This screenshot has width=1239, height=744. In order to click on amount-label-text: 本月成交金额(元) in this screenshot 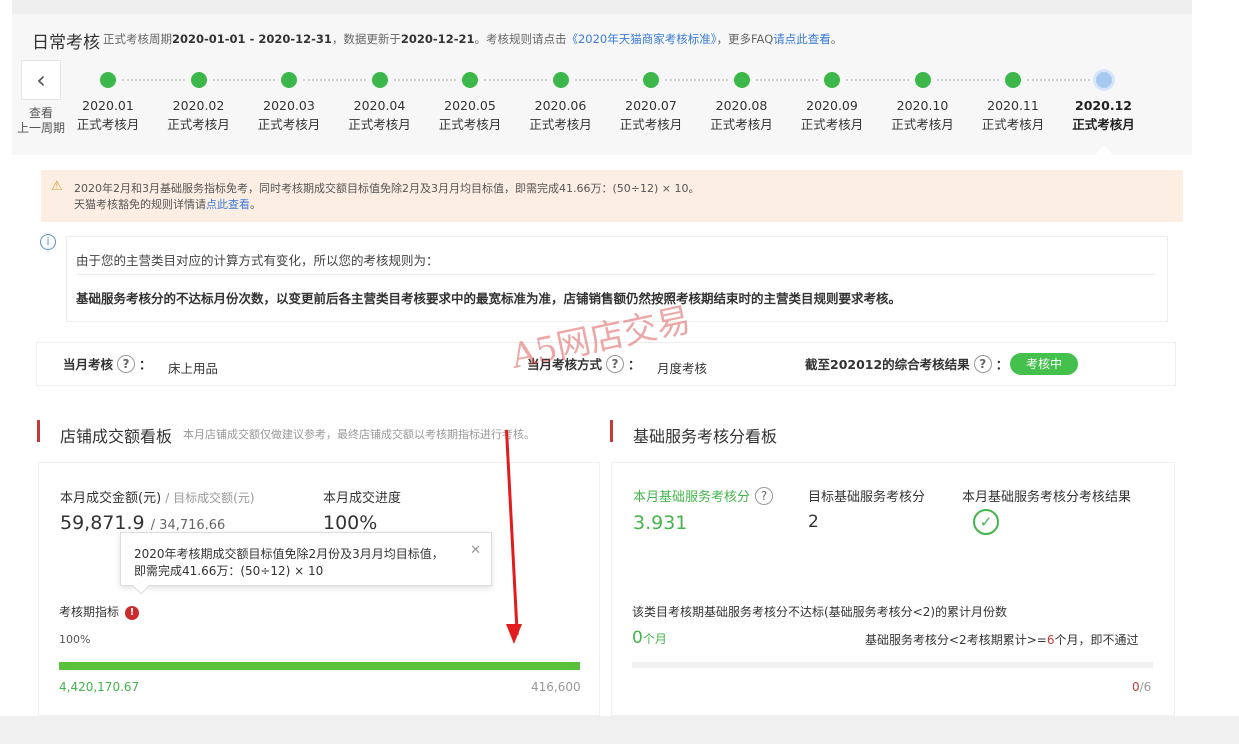, I will do `click(111, 498)`.